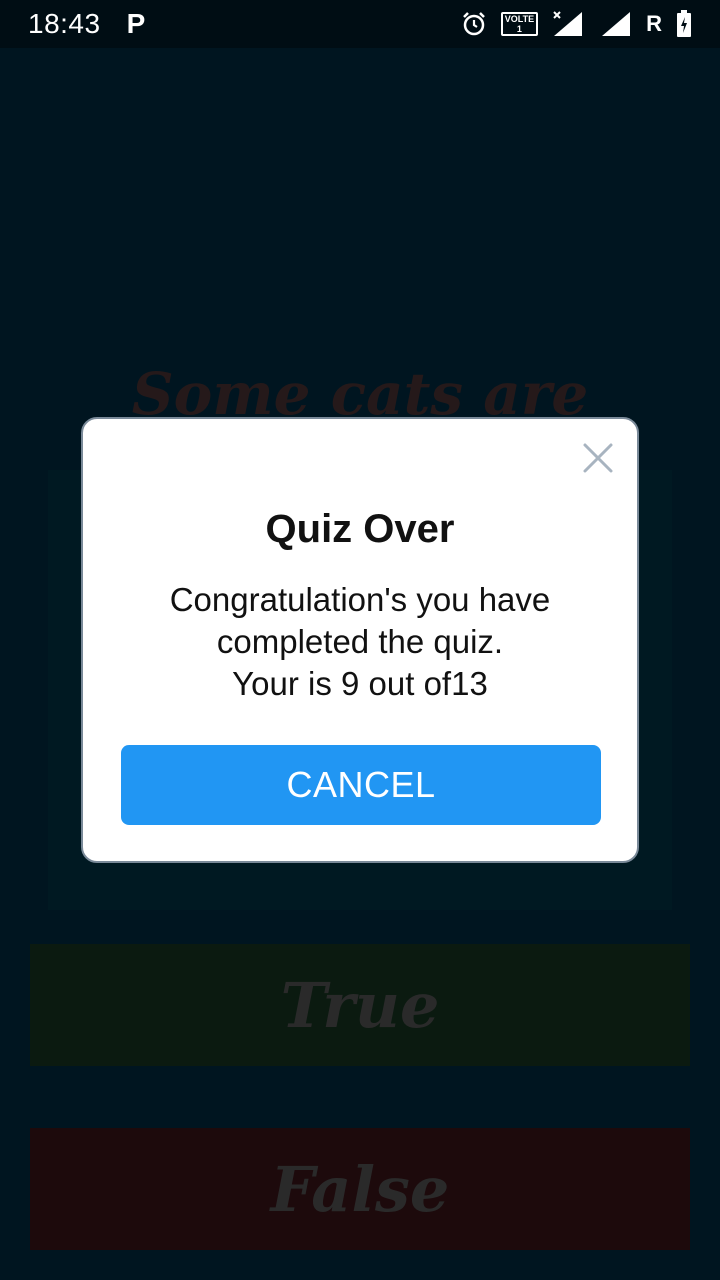 The width and height of the screenshot is (720, 1280). I want to click on battery-charging-icon, so click(684, 23).